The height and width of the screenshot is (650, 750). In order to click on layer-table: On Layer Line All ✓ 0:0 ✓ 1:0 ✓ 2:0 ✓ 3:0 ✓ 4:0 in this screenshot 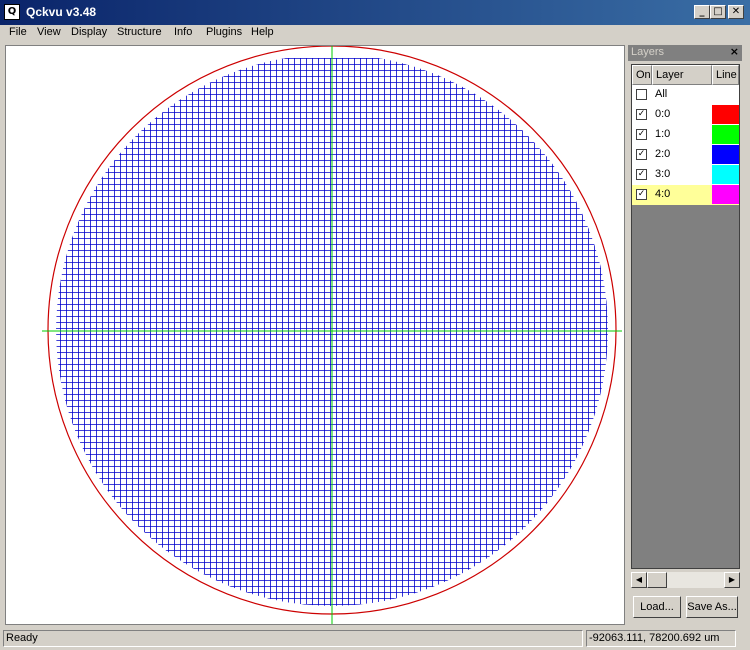, I will do `click(685, 316)`.